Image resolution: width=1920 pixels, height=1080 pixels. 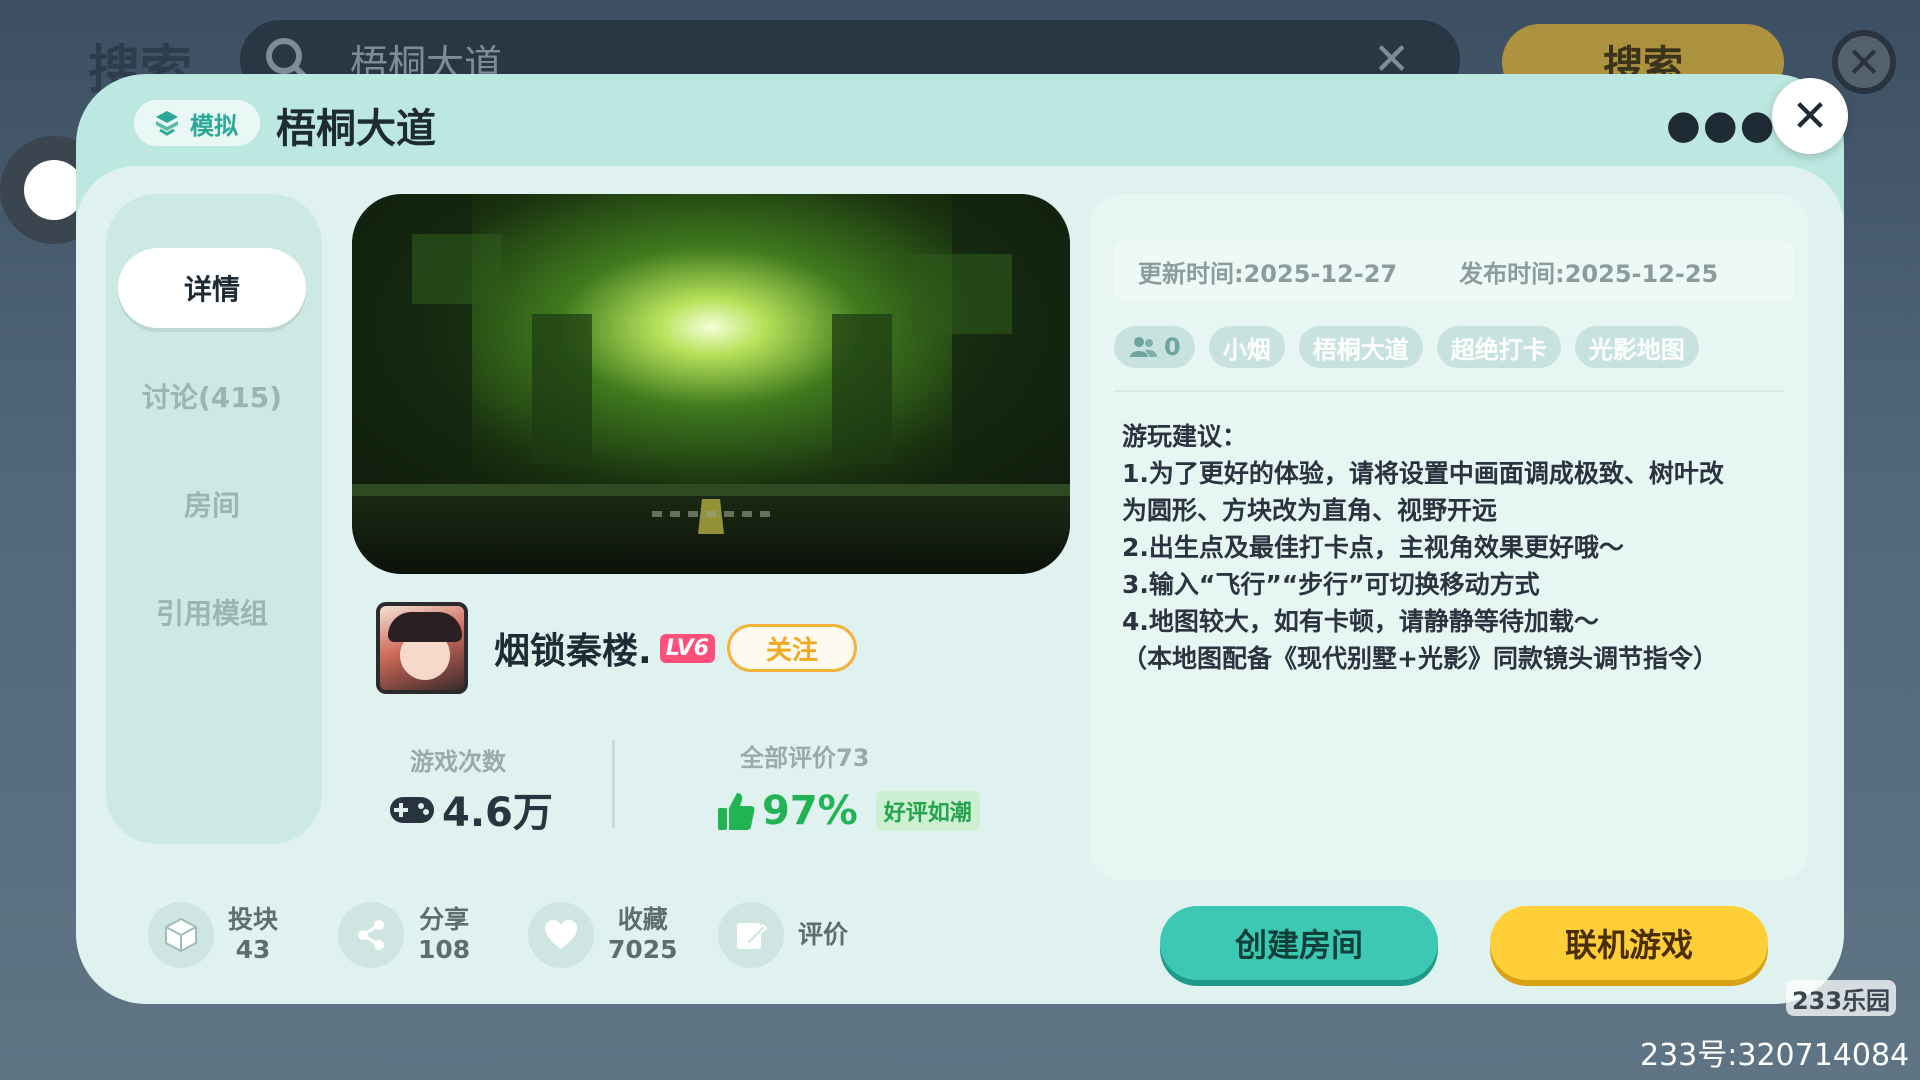 What do you see at coordinates (561, 935) in the screenshot?
I see `heart-icon` at bounding box center [561, 935].